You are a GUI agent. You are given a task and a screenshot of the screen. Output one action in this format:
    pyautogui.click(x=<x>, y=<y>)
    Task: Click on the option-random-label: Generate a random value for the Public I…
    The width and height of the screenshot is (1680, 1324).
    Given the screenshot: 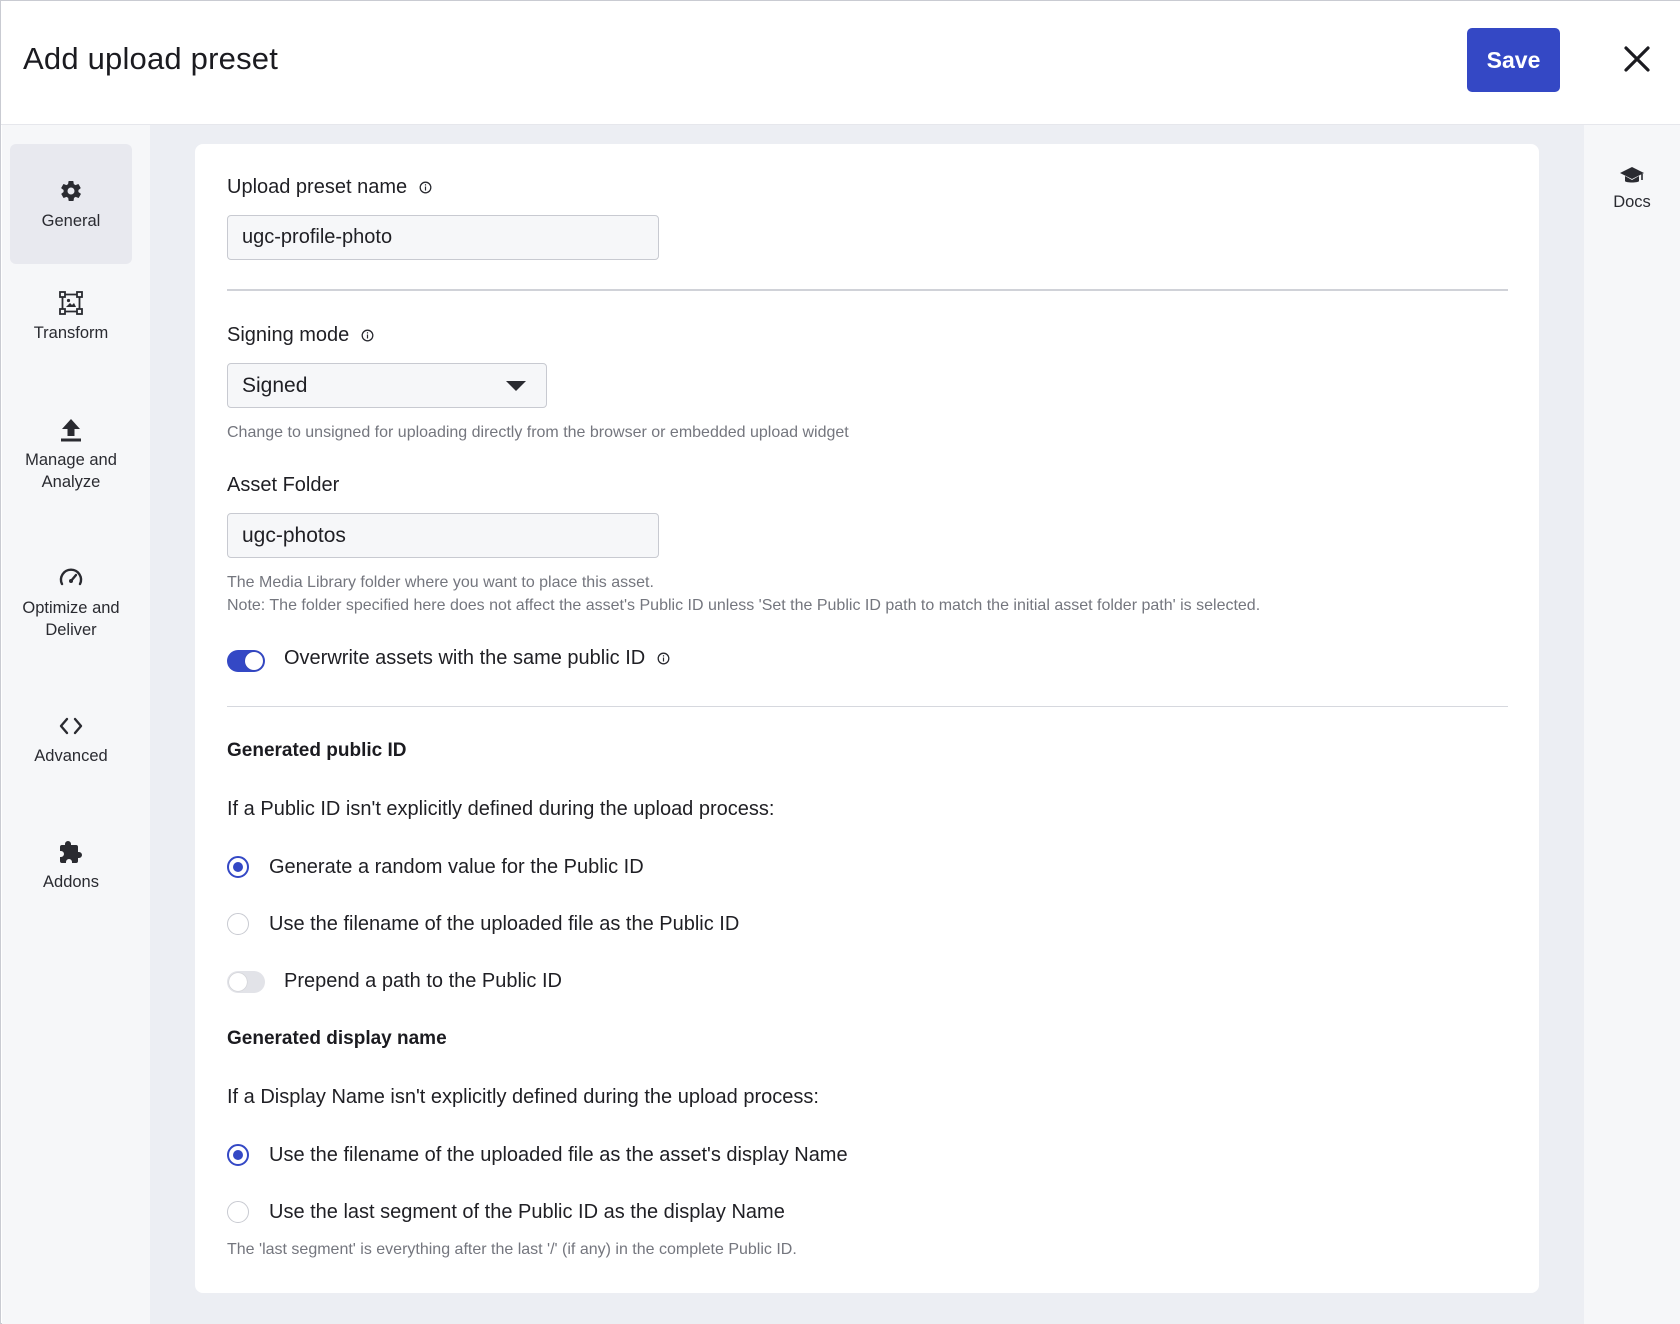 What is the action you would take?
    pyautogui.click(x=456, y=867)
    